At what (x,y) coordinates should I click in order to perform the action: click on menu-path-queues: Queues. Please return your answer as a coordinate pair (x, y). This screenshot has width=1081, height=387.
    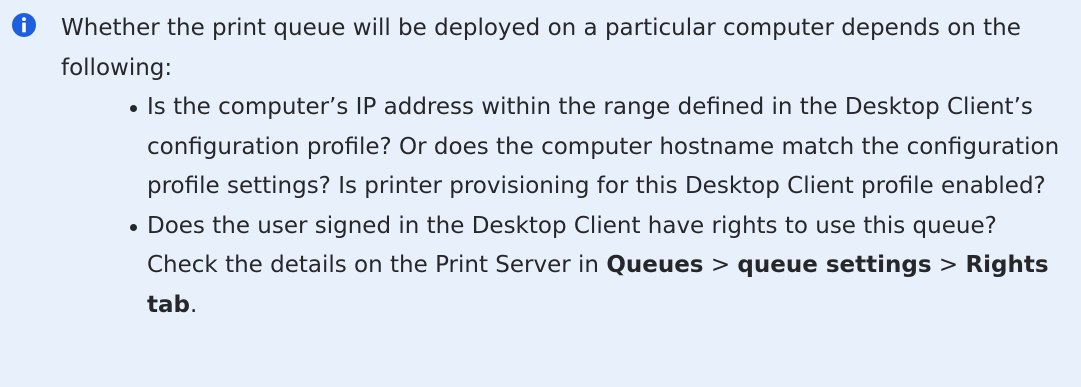
    Looking at the image, I should click on (655, 265).